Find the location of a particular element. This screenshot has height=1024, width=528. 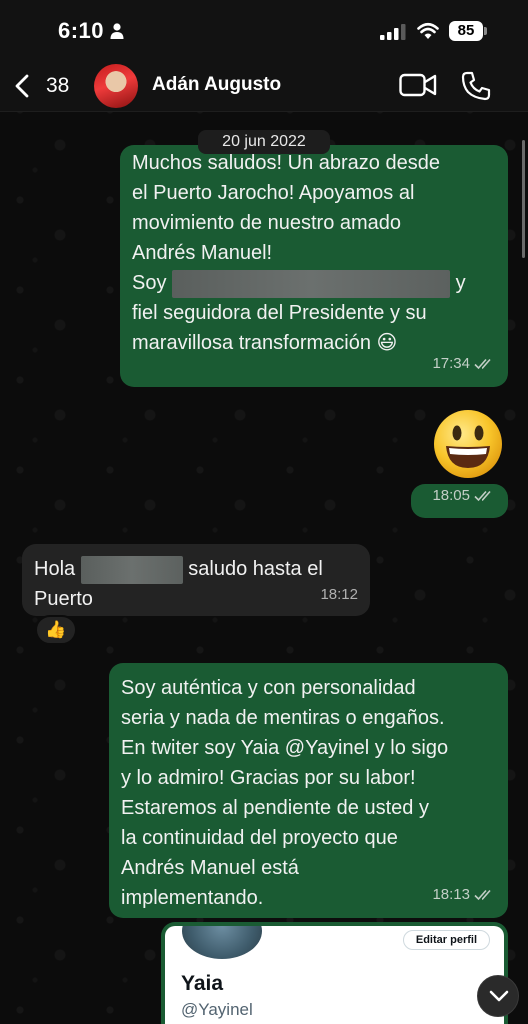

message-time: 18:13 is located at coordinates (451, 894).